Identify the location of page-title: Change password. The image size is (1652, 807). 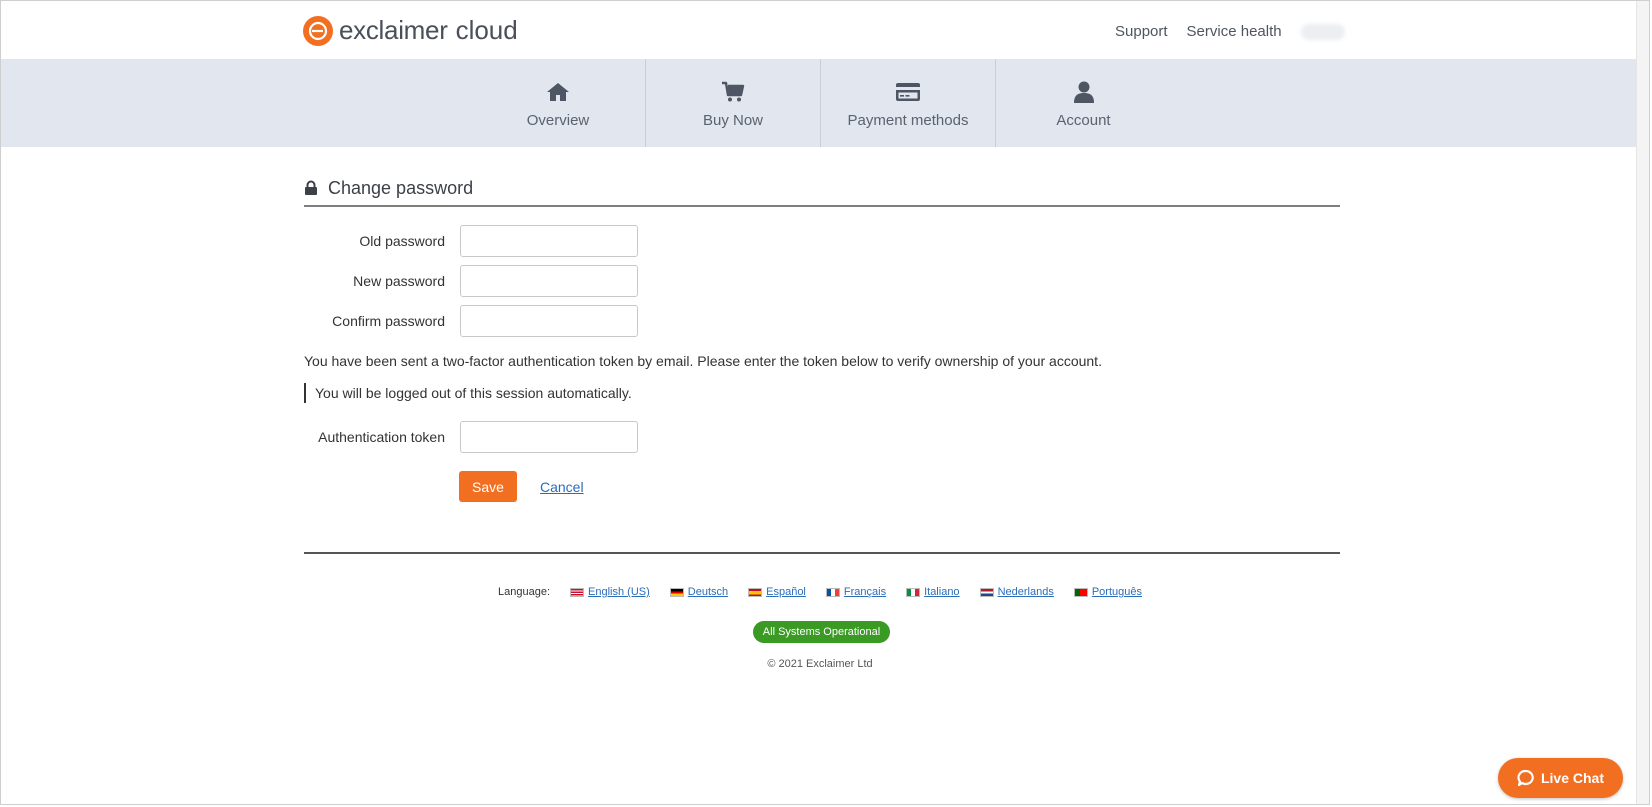
(822, 189).